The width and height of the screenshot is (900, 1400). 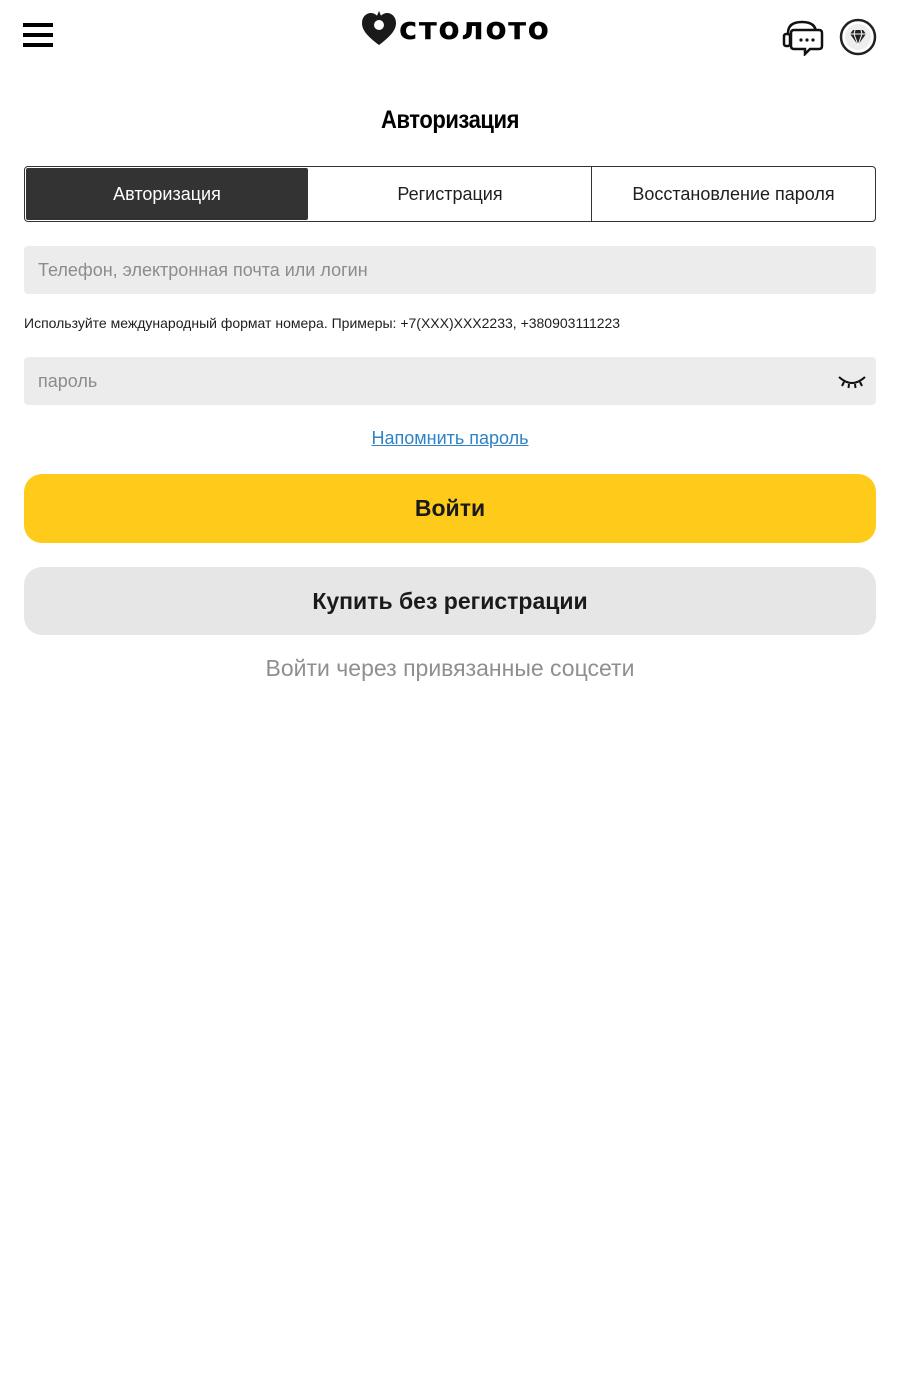 I want to click on remind-password-wrapper: Напомнить пароль, so click(x=450, y=438).